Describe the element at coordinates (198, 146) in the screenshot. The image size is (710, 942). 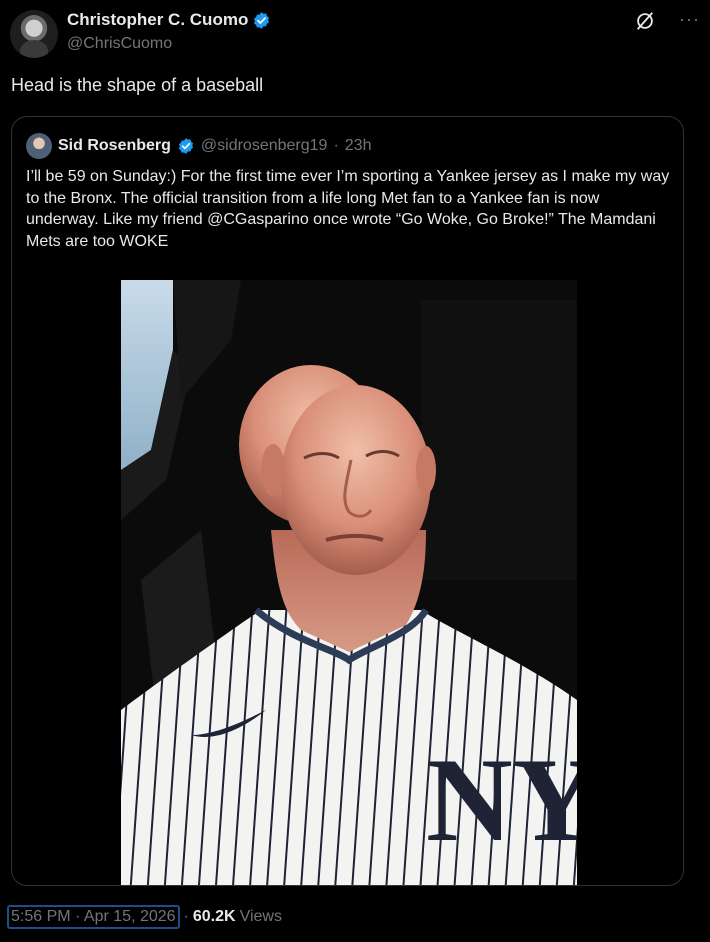
I see `quoted-header: Sid Rosenberg @sidrosenberg19 · 23h` at that location.